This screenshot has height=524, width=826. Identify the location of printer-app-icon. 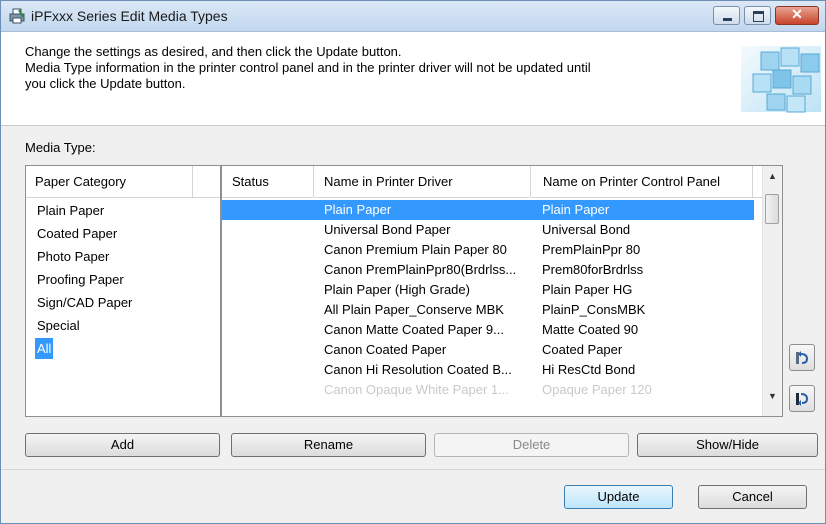
(17, 16).